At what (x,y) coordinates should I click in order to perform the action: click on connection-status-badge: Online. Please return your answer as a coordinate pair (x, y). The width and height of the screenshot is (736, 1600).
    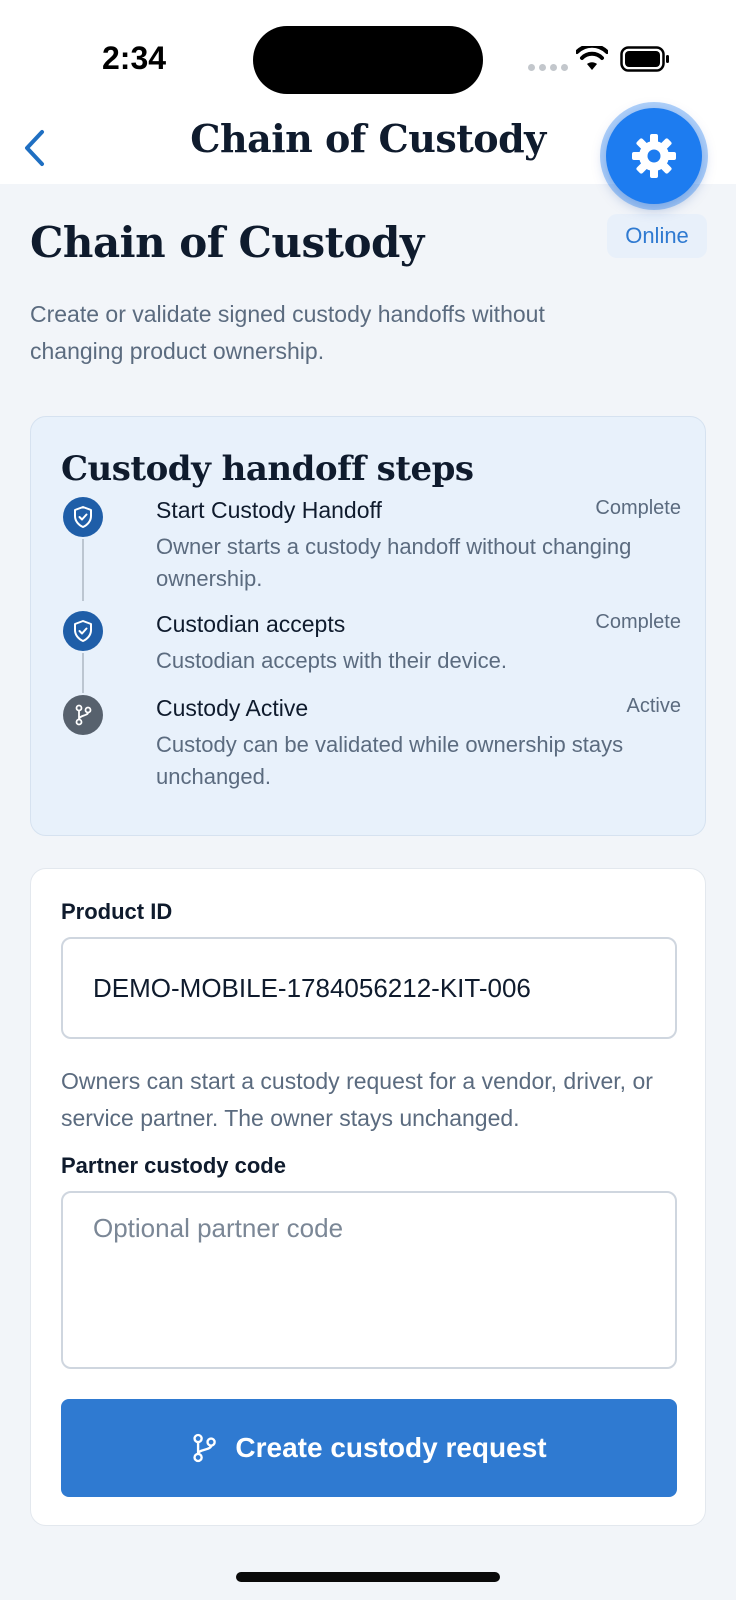
    Looking at the image, I should click on (657, 236).